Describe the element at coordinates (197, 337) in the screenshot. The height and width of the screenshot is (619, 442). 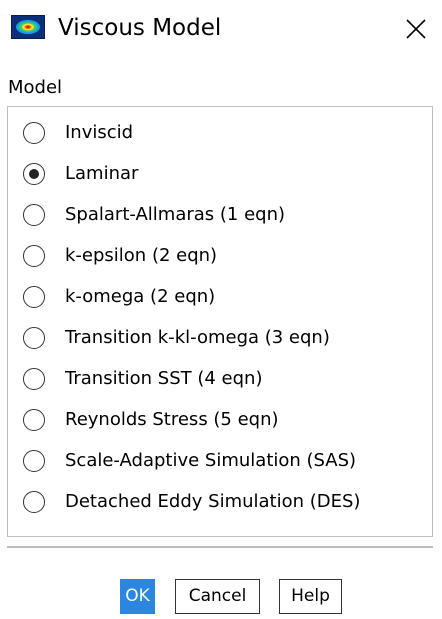
I see `radio-label: Transition k-kl-omega (3 eqn)` at that location.